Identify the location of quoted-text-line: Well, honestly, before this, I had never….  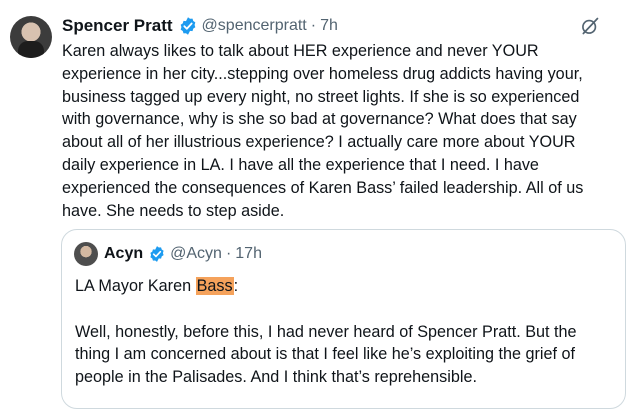
(326, 331).